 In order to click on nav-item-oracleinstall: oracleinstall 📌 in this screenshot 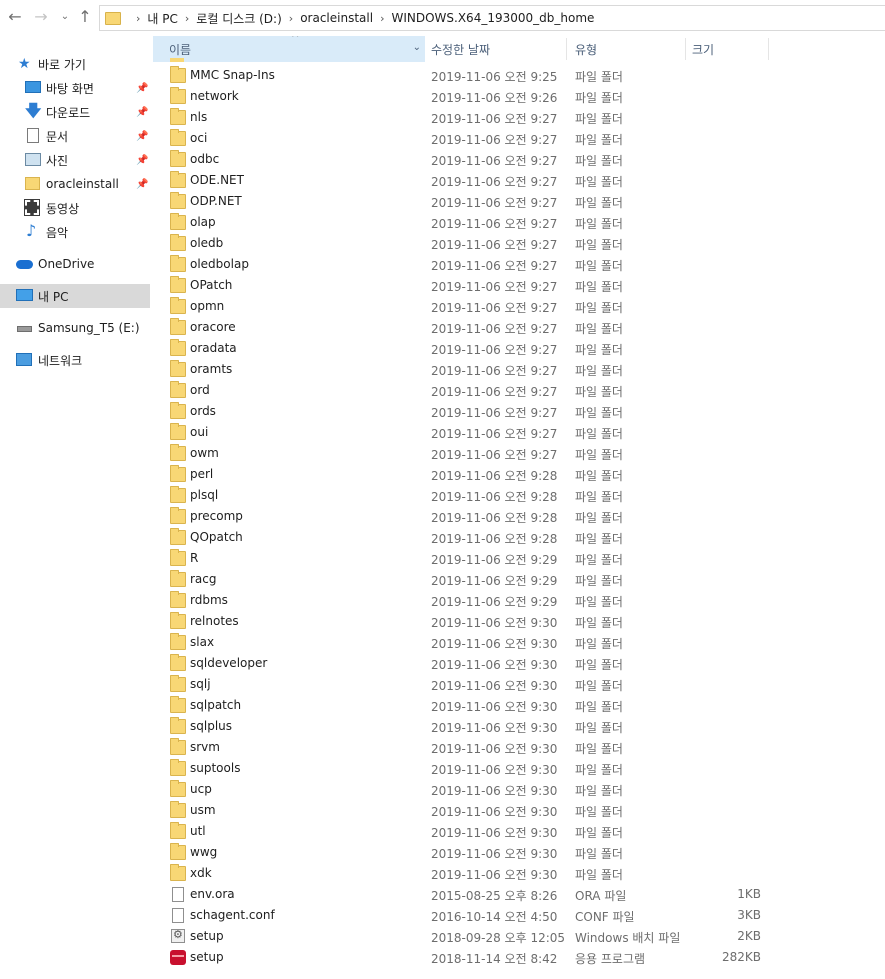, I will do `click(75, 184)`.